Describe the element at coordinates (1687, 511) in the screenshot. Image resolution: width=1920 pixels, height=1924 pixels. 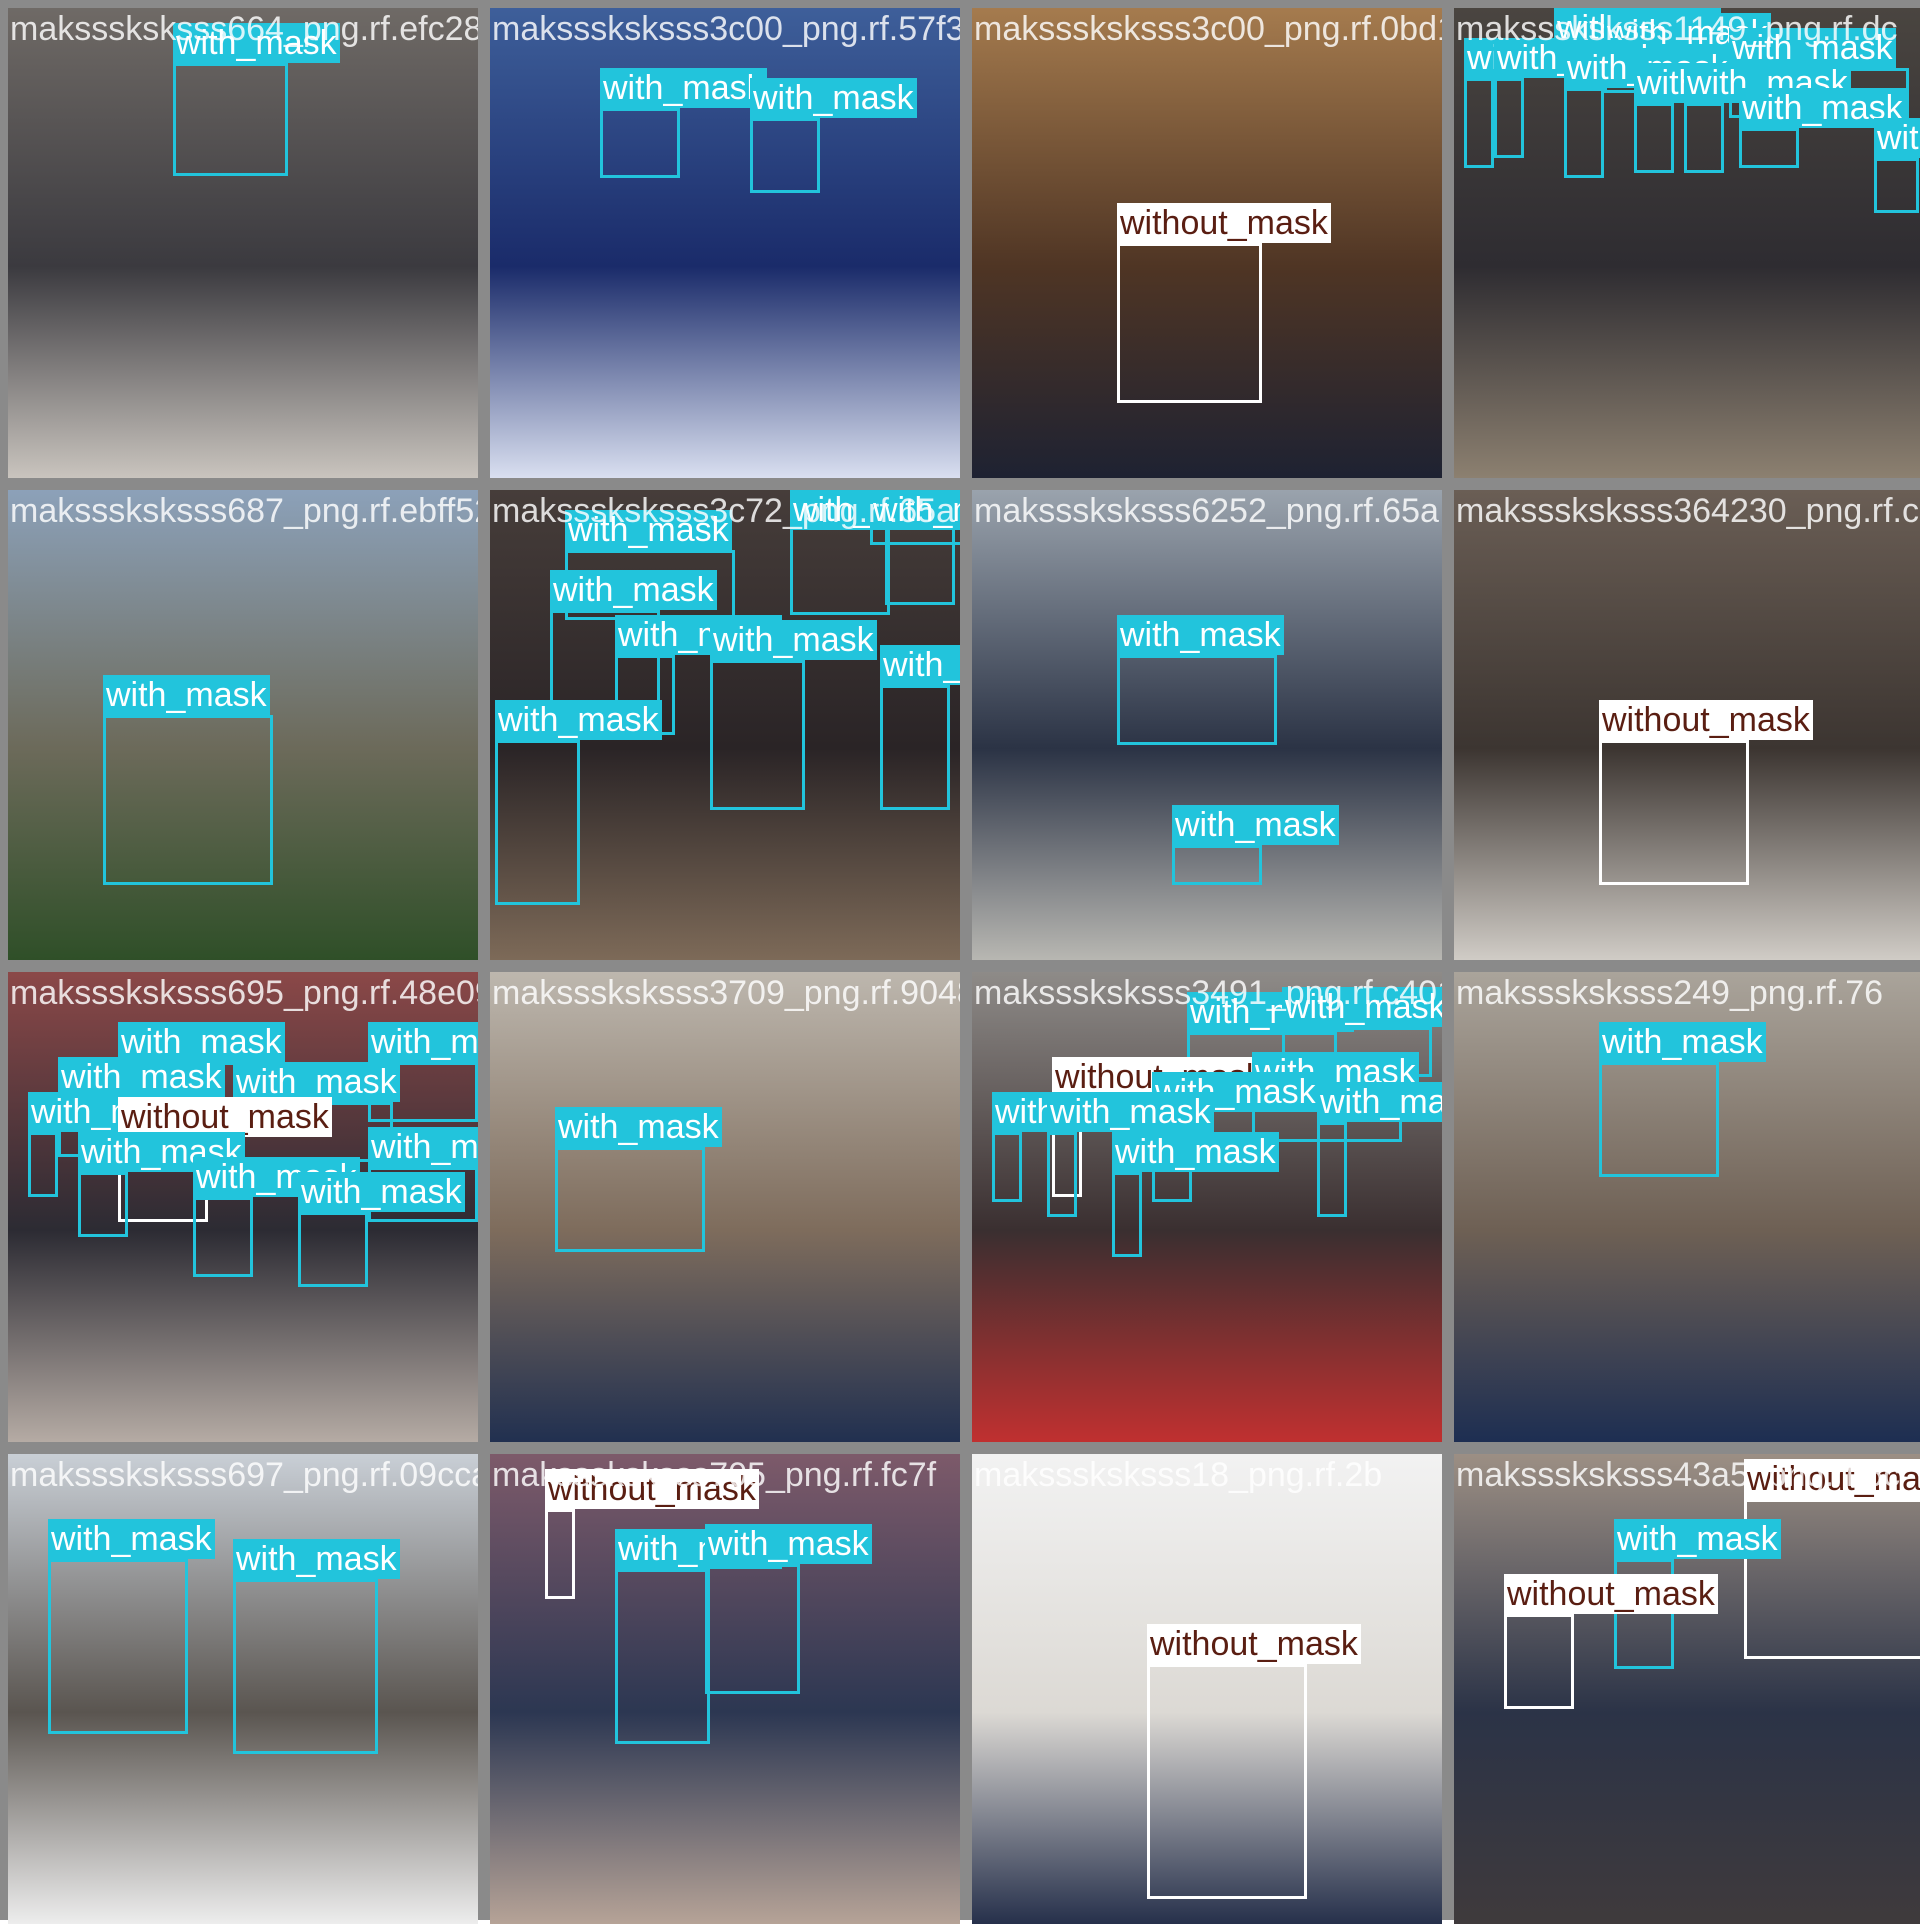
I see `image-filename: maksssksksss364230_png.rf.c` at that location.